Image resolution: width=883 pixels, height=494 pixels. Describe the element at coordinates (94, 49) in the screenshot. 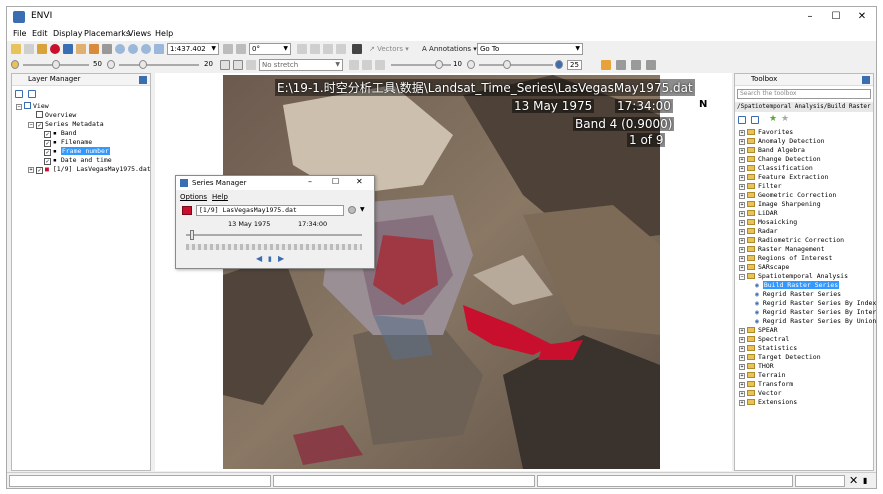

I see `fly-icon` at that location.